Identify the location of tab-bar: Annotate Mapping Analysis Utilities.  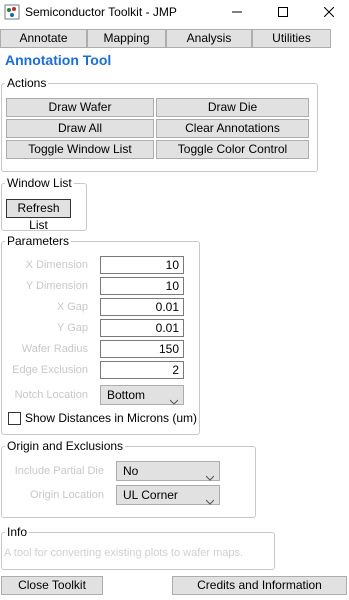
(174, 39).